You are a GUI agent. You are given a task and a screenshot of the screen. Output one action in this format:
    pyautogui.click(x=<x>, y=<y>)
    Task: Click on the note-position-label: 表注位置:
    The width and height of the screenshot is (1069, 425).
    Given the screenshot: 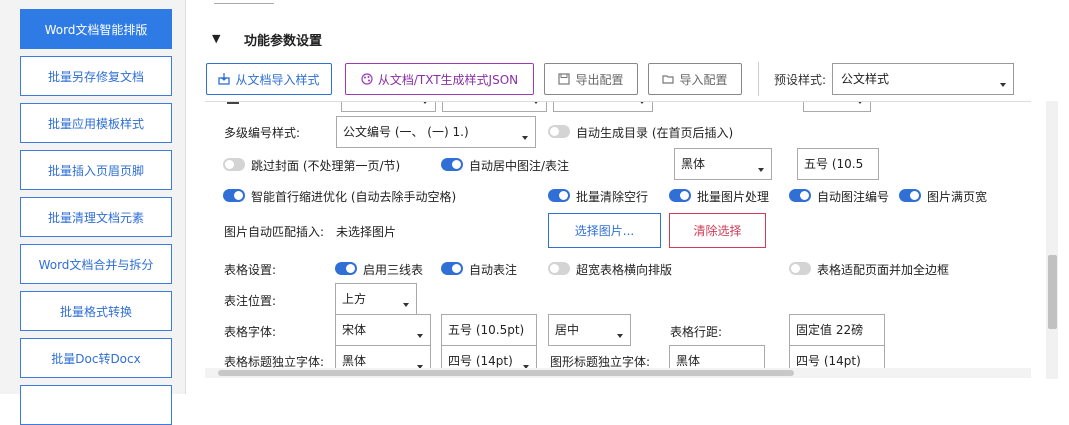 What is the action you would take?
    pyautogui.click(x=250, y=301)
    